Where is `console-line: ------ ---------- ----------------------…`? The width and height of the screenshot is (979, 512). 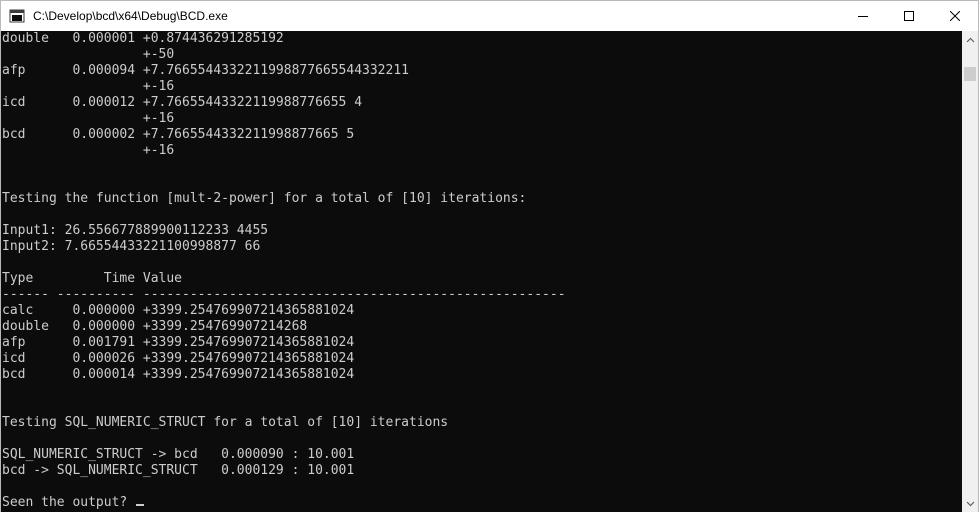
console-line: ------ ---------- ----------------------… is located at coordinates (284, 294).